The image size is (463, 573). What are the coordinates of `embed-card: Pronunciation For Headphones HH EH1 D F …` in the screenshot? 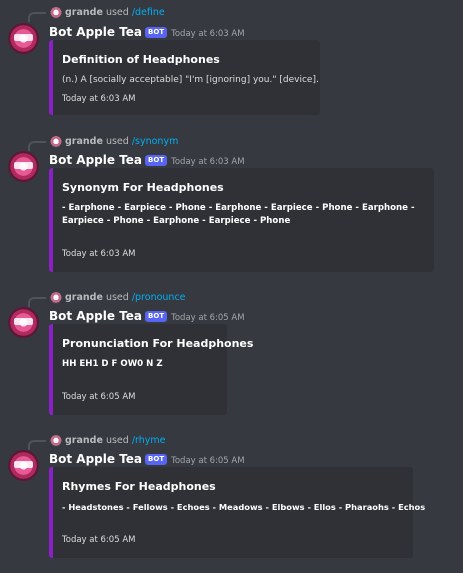 It's located at (151, 369).